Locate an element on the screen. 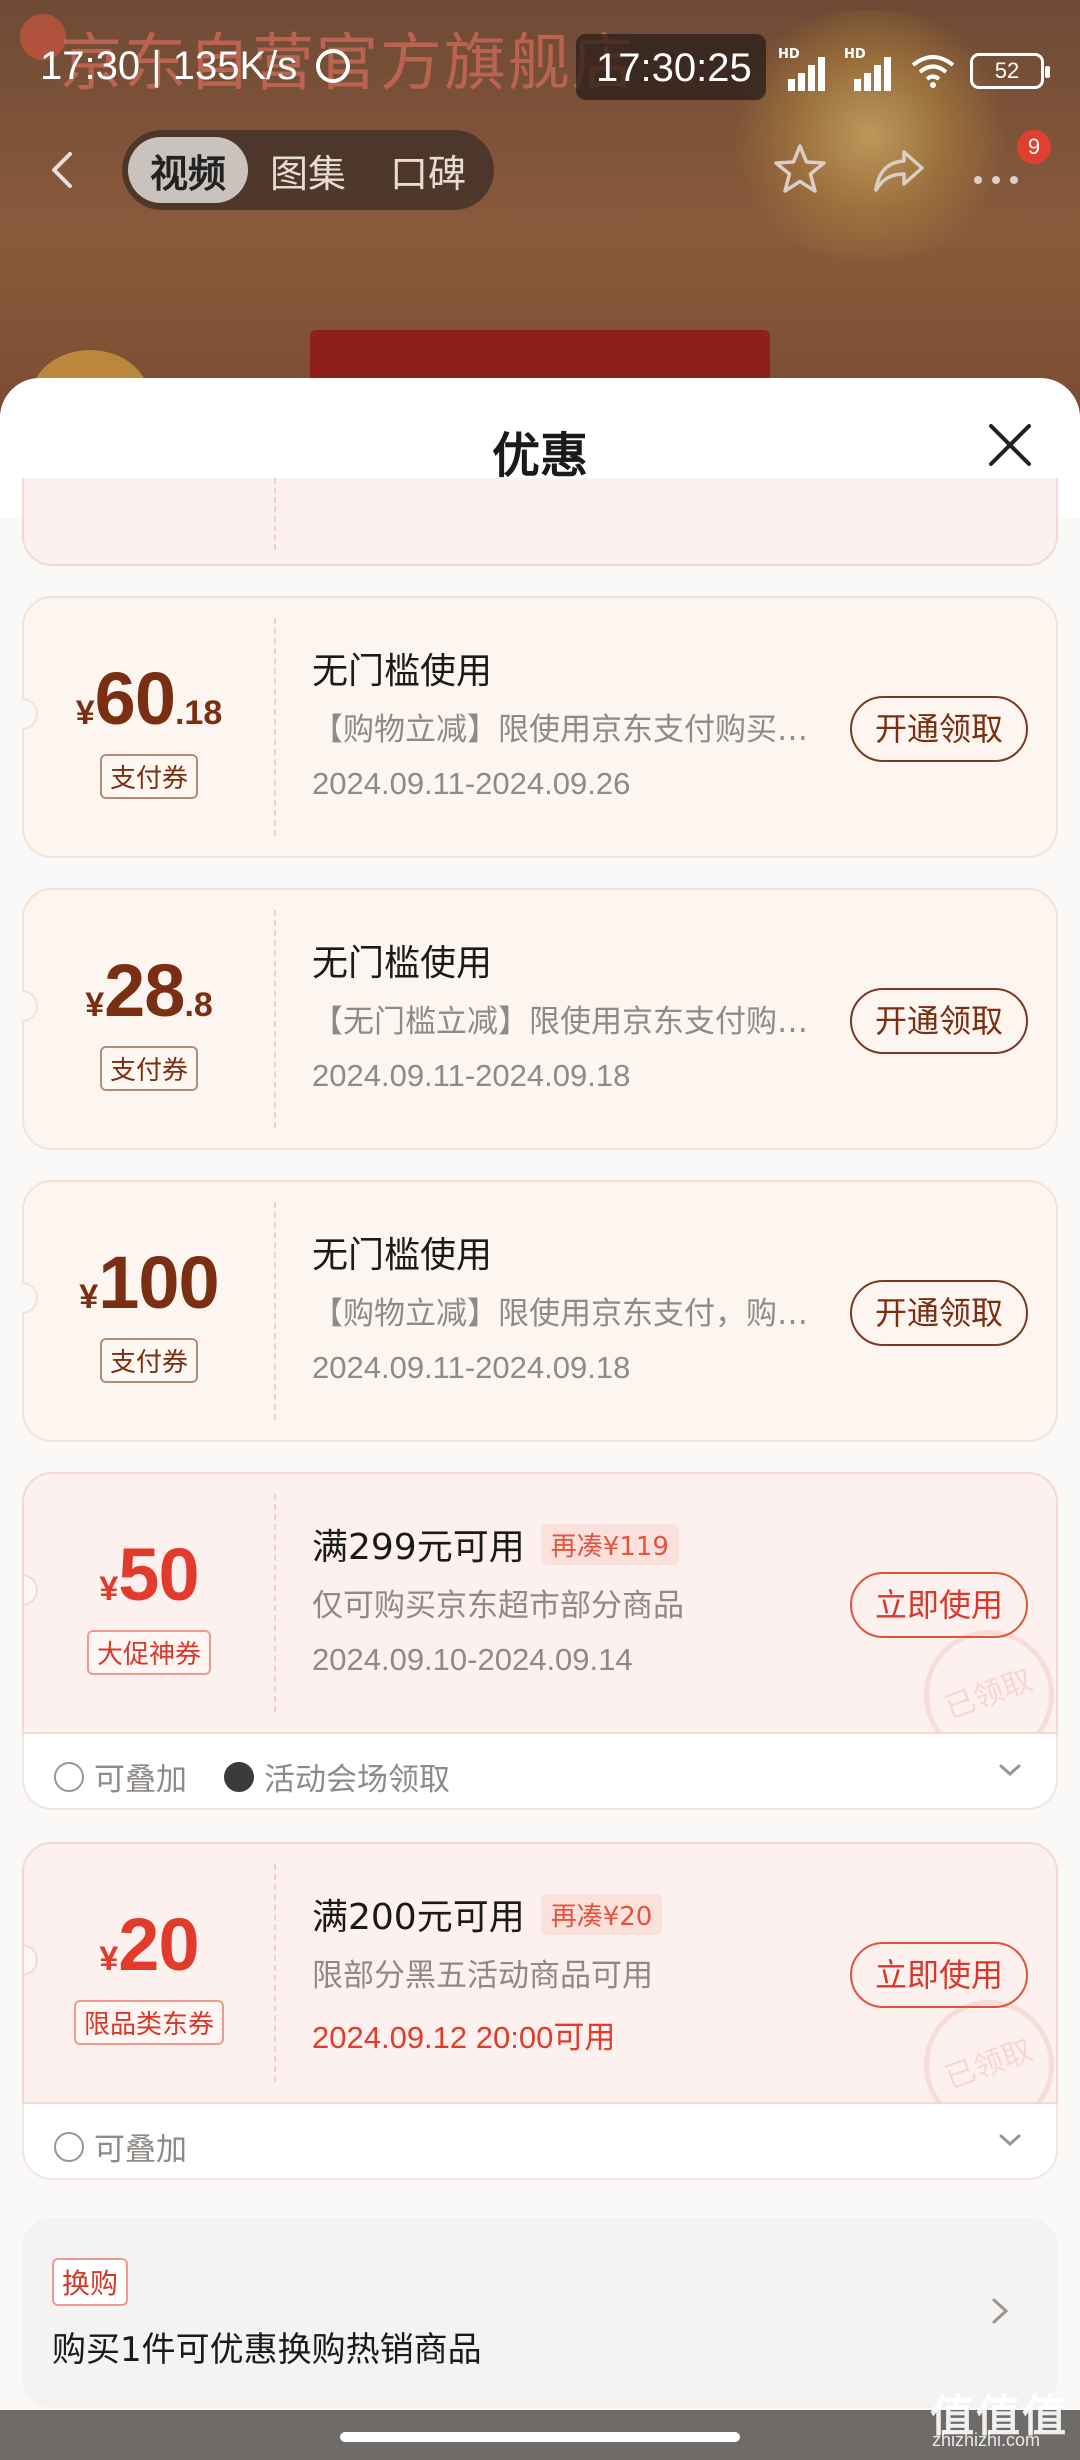 This screenshot has height=2460, width=1080. tab-video: 视频 is located at coordinates (188, 170).